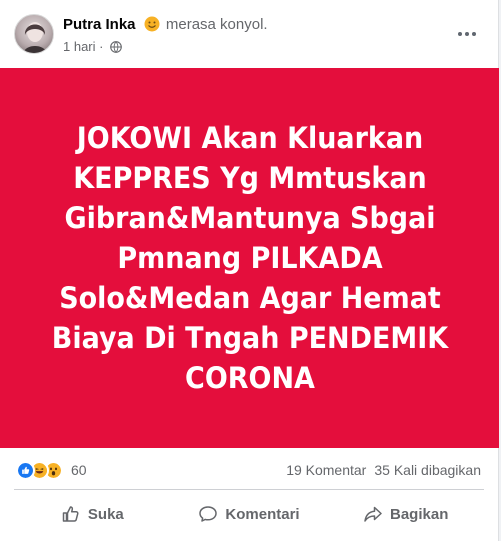  What do you see at coordinates (249, 489) in the screenshot?
I see `divider` at bounding box center [249, 489].